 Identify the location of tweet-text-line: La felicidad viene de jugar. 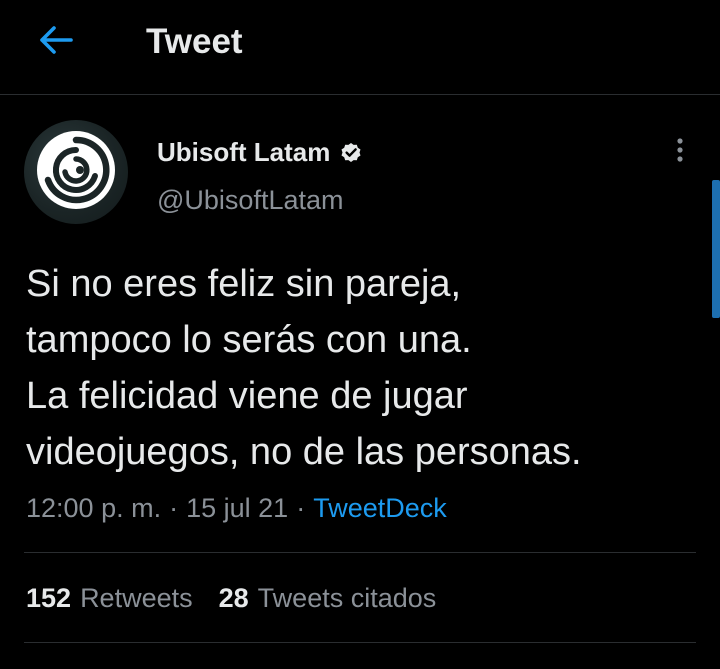
(247, 396).